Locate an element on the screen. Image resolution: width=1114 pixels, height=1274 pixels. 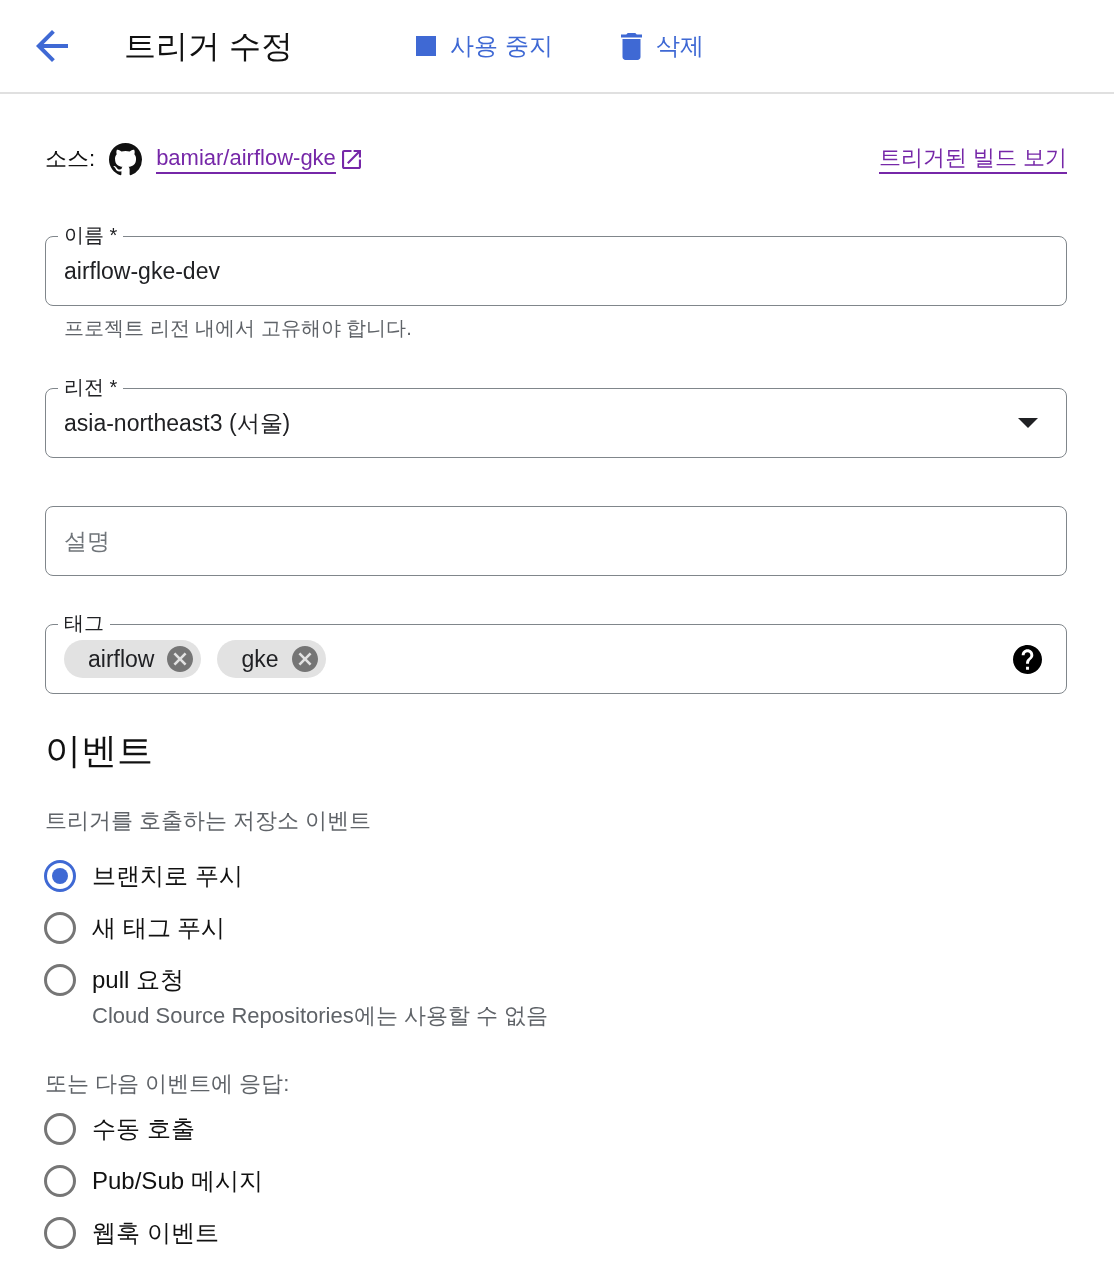
radio-label: 새 태그 푸시 is located at coordinates (159, 928).